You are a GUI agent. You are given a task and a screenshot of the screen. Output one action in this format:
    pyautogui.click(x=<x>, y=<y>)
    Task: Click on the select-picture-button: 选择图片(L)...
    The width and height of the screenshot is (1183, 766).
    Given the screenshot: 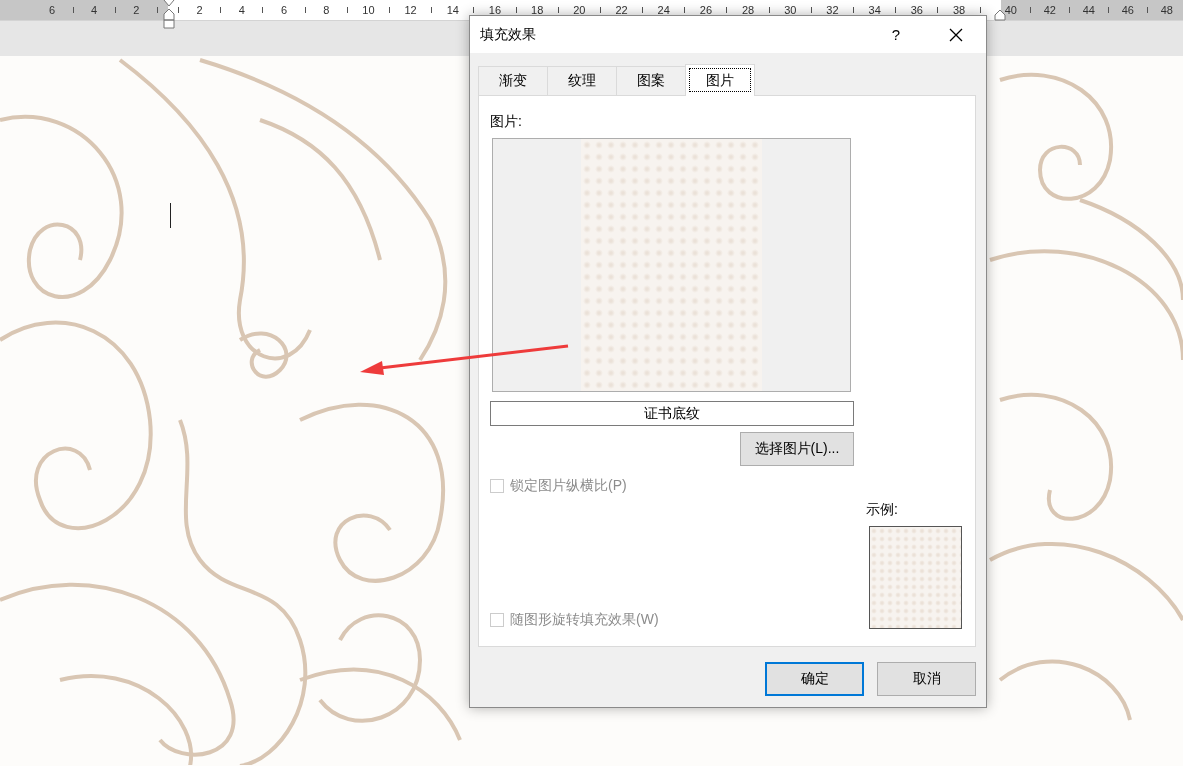 What is the action you would take?
    pyautogui.click(x=797, y=449)
    